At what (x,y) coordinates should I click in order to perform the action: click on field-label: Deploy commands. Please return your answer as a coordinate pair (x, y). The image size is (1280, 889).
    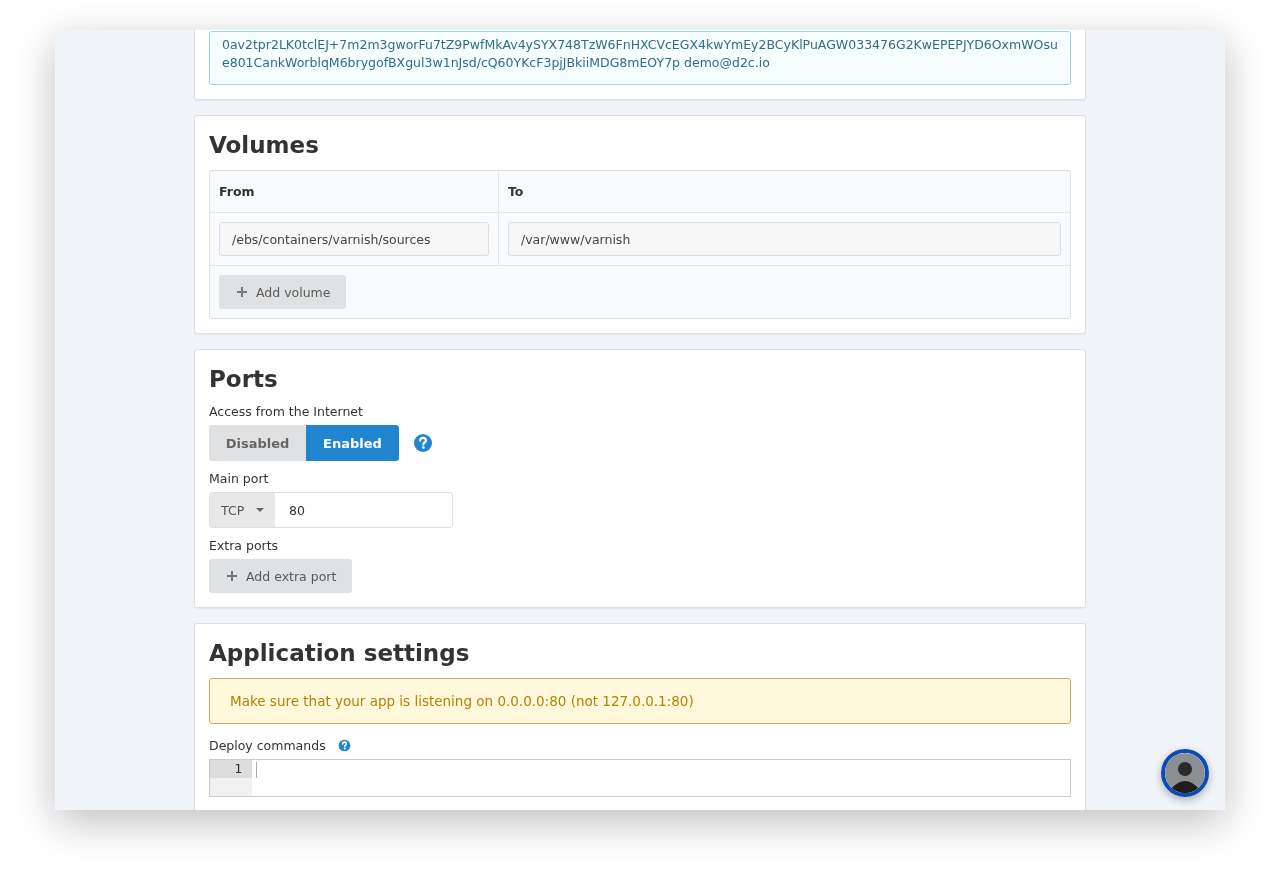
    Looking at the image, I should click on (267, 745).